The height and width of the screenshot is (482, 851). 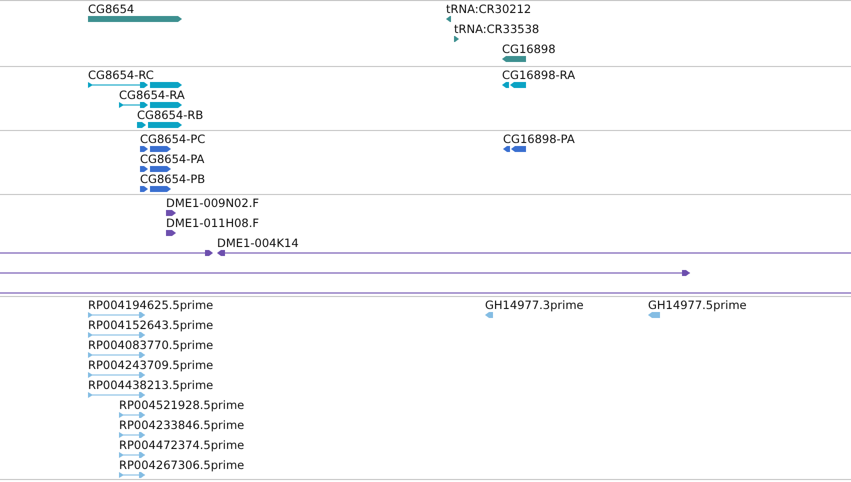 What do you see at coordinates (212, 203) in the screenshot?
I see `feature-label: DME1-009N02.F` at bounding box center [212, 203].